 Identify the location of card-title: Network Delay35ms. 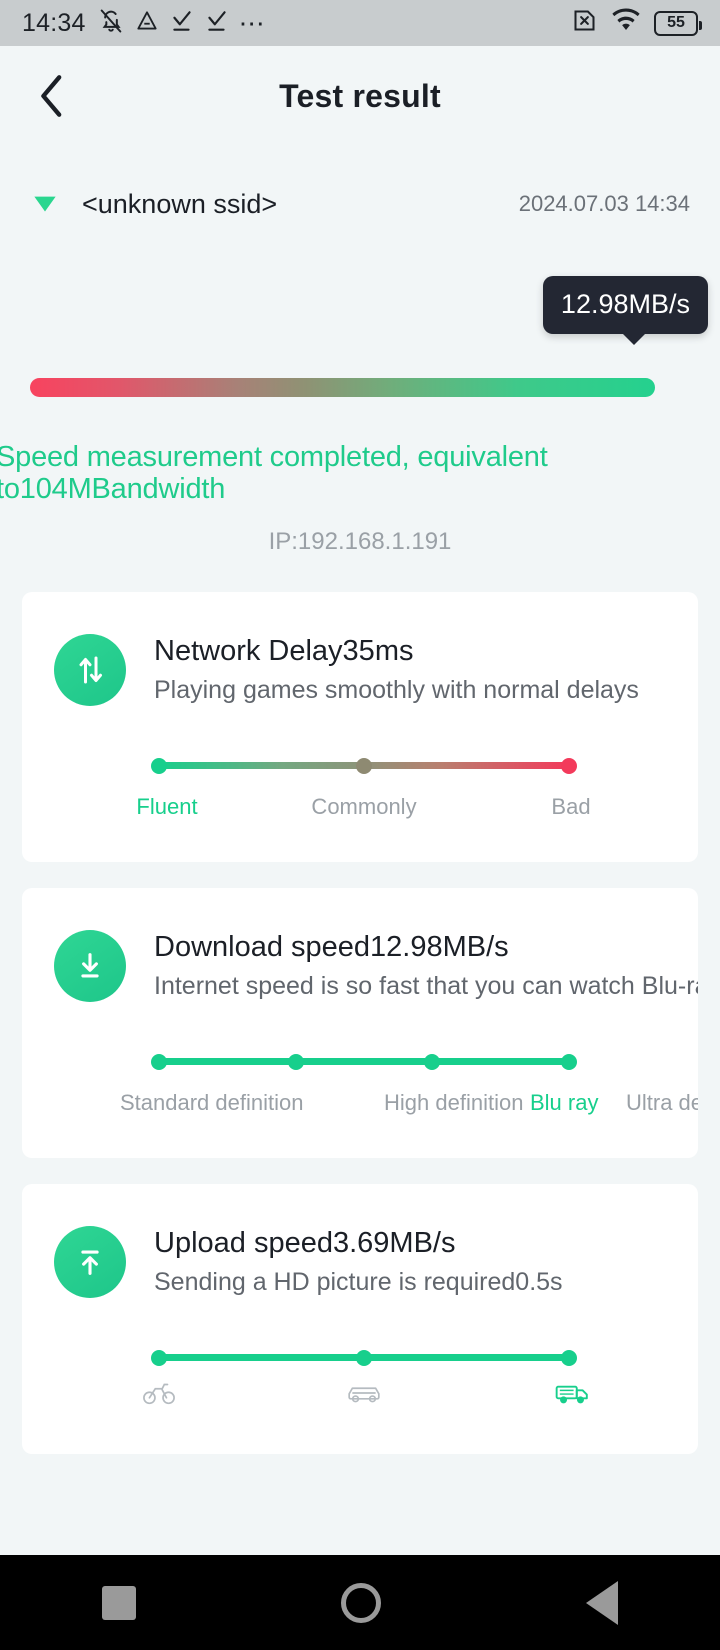
(284, 650).